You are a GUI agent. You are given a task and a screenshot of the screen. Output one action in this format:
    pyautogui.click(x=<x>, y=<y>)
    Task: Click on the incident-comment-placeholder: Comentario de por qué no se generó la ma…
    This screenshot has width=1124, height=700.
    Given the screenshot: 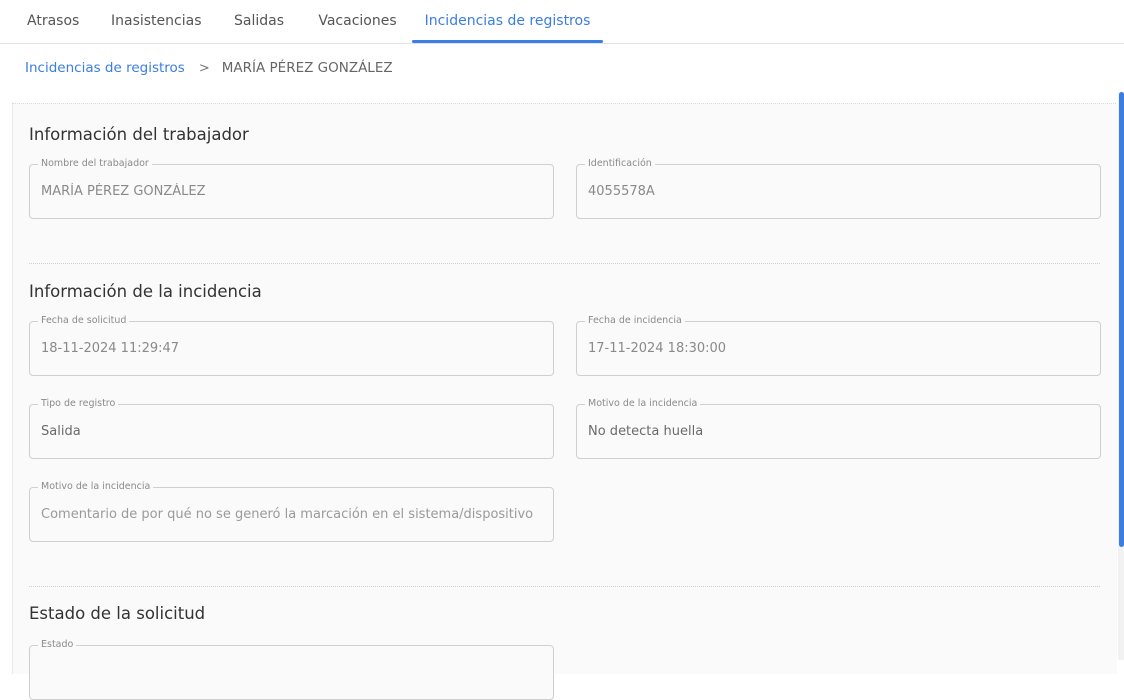 What is the action you would take?
    pyautogui.click(x=287, y=514)
    